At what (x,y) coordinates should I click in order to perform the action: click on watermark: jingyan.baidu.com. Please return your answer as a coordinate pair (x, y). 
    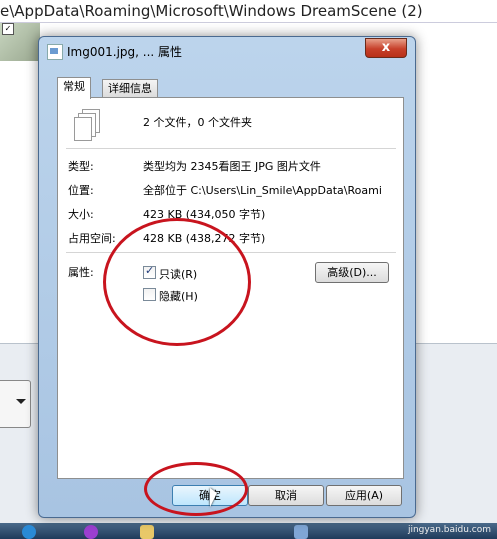
    Looking at the image, I should click on (449, 530).